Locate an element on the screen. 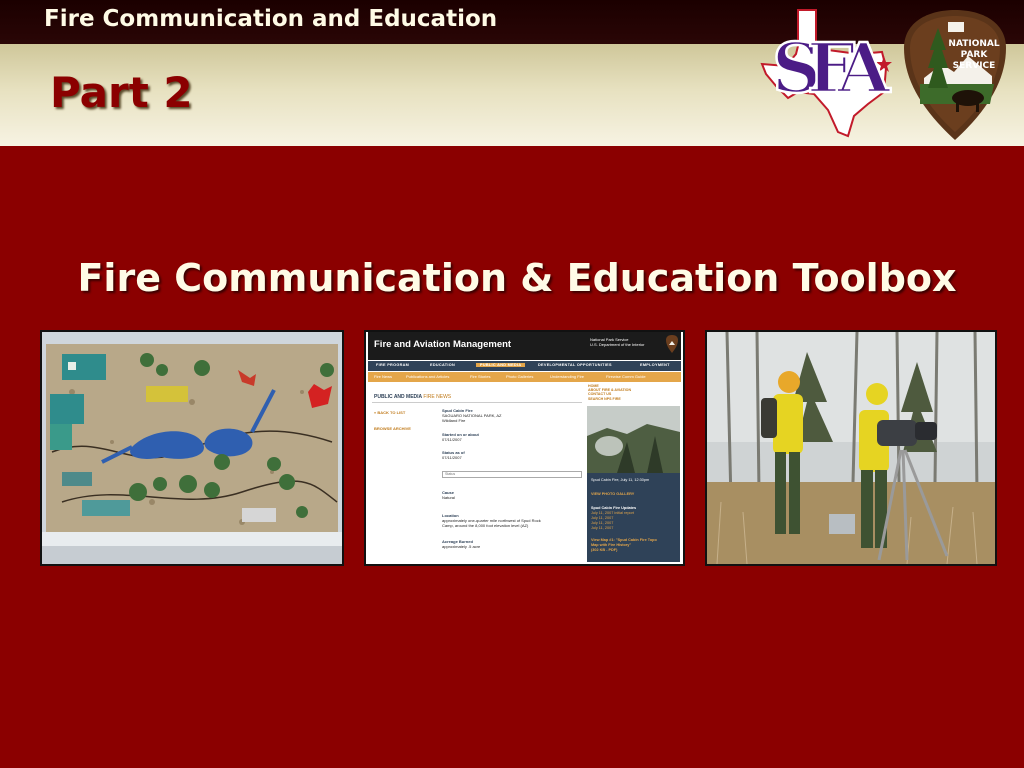  website-map-link-2: Map with Fire History" is located at coordinates (611, 545).